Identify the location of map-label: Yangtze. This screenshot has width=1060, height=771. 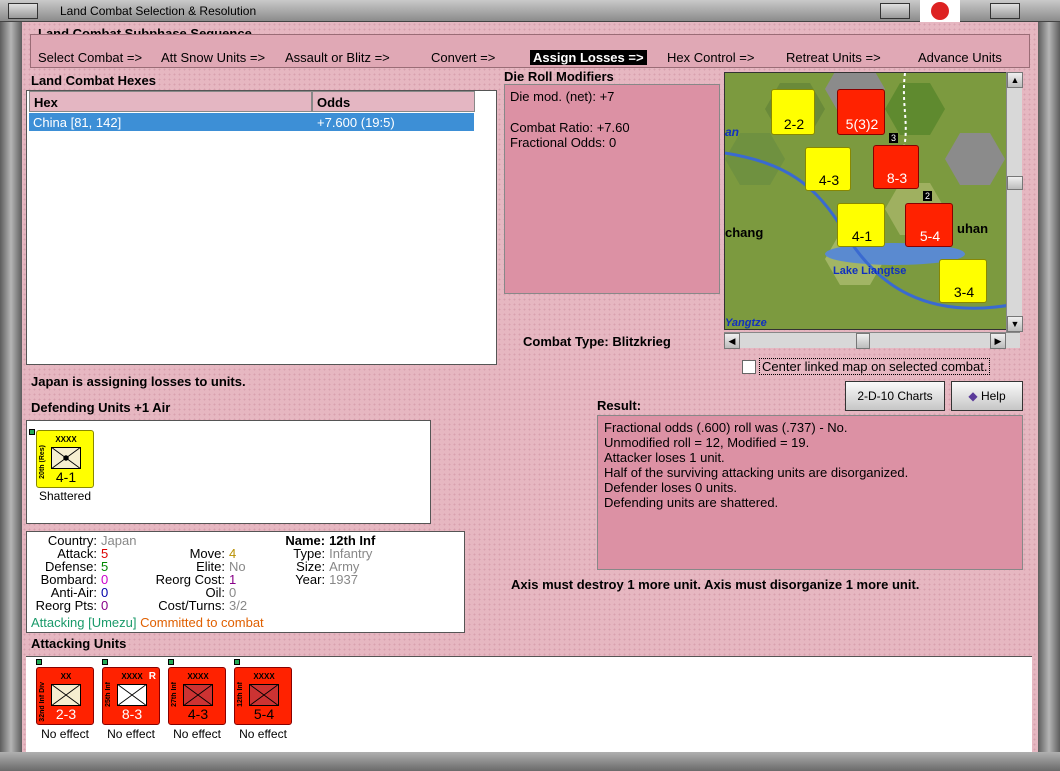
(746, 323).